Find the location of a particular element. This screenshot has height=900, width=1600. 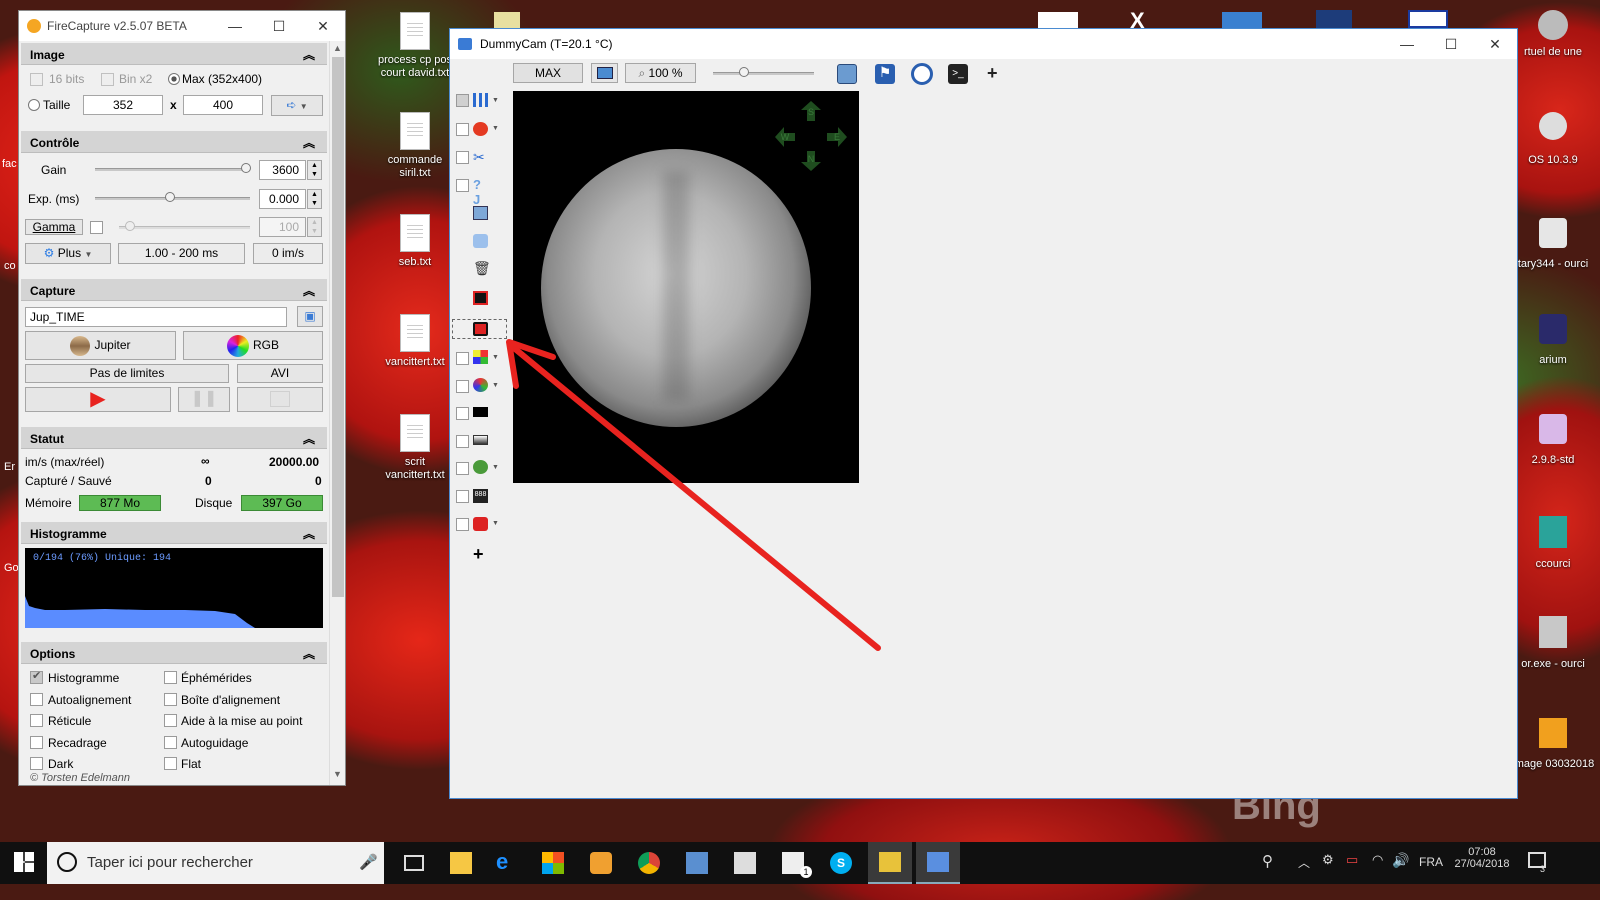

desktop-icon-tary: tary344 - ourci is located at coordinates (1553, 244).